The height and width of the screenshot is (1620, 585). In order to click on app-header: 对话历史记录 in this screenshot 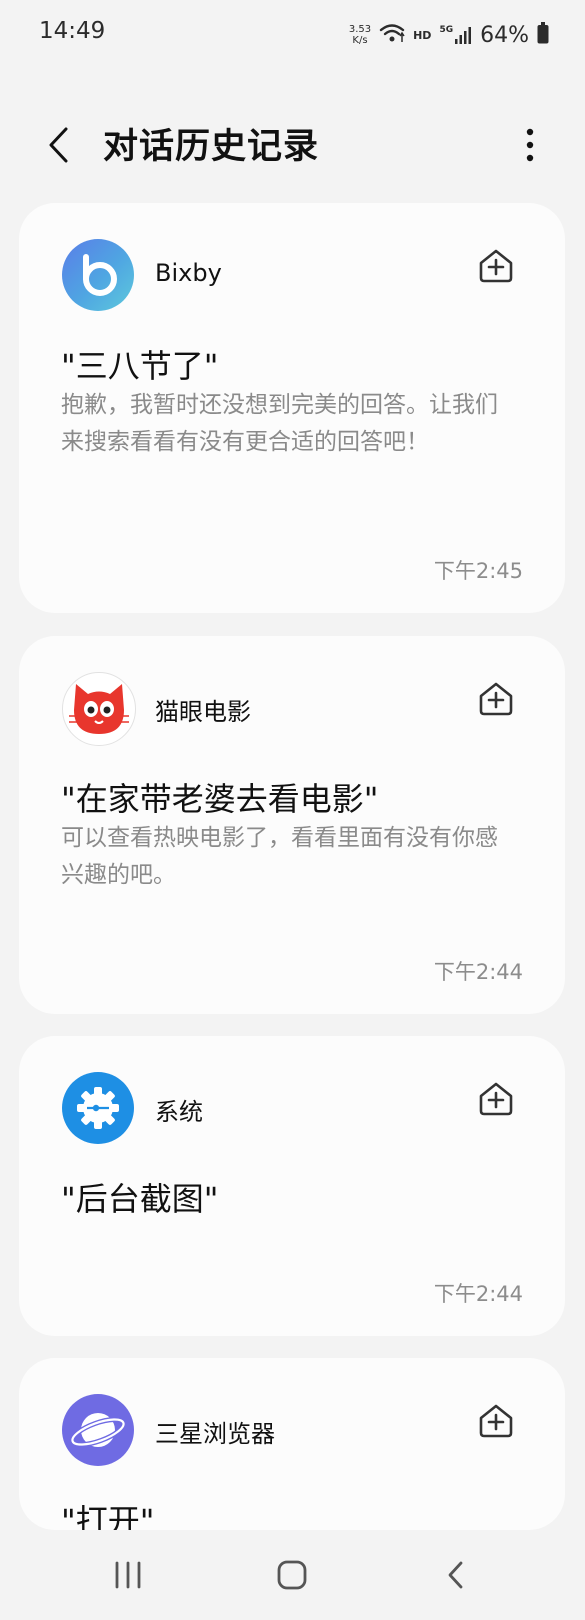, I will do `click(292, 145)`.